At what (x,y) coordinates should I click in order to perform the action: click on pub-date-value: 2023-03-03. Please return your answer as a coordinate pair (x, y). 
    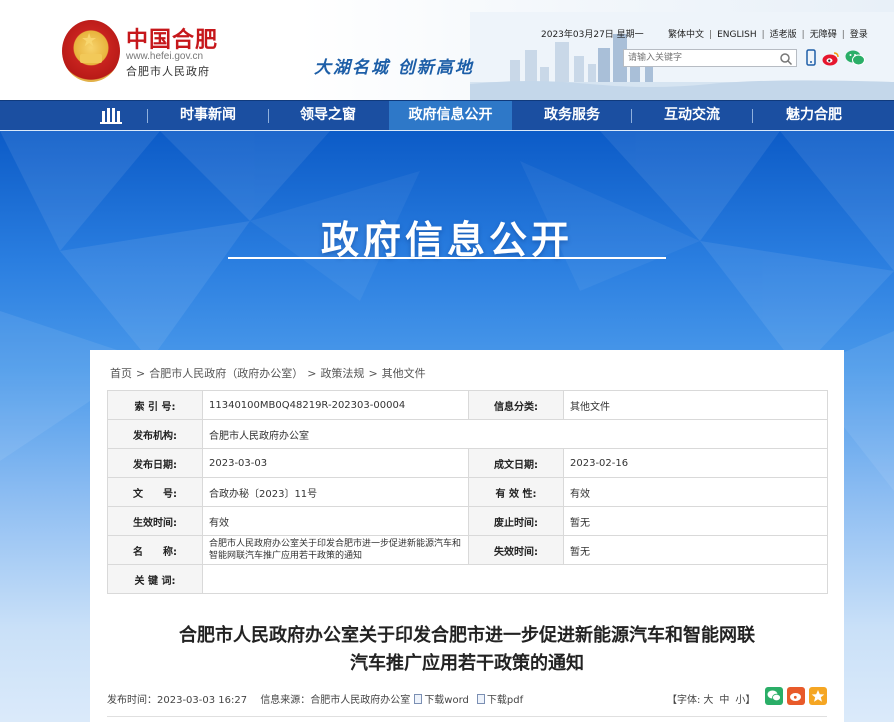
    Looking at the image, I should click on (335, 463).